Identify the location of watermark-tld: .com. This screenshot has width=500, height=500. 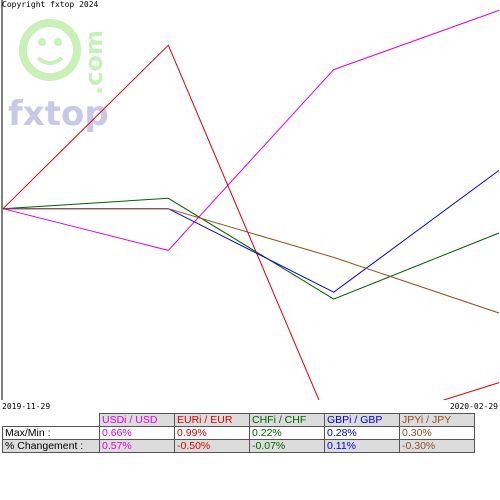
(94, 62).